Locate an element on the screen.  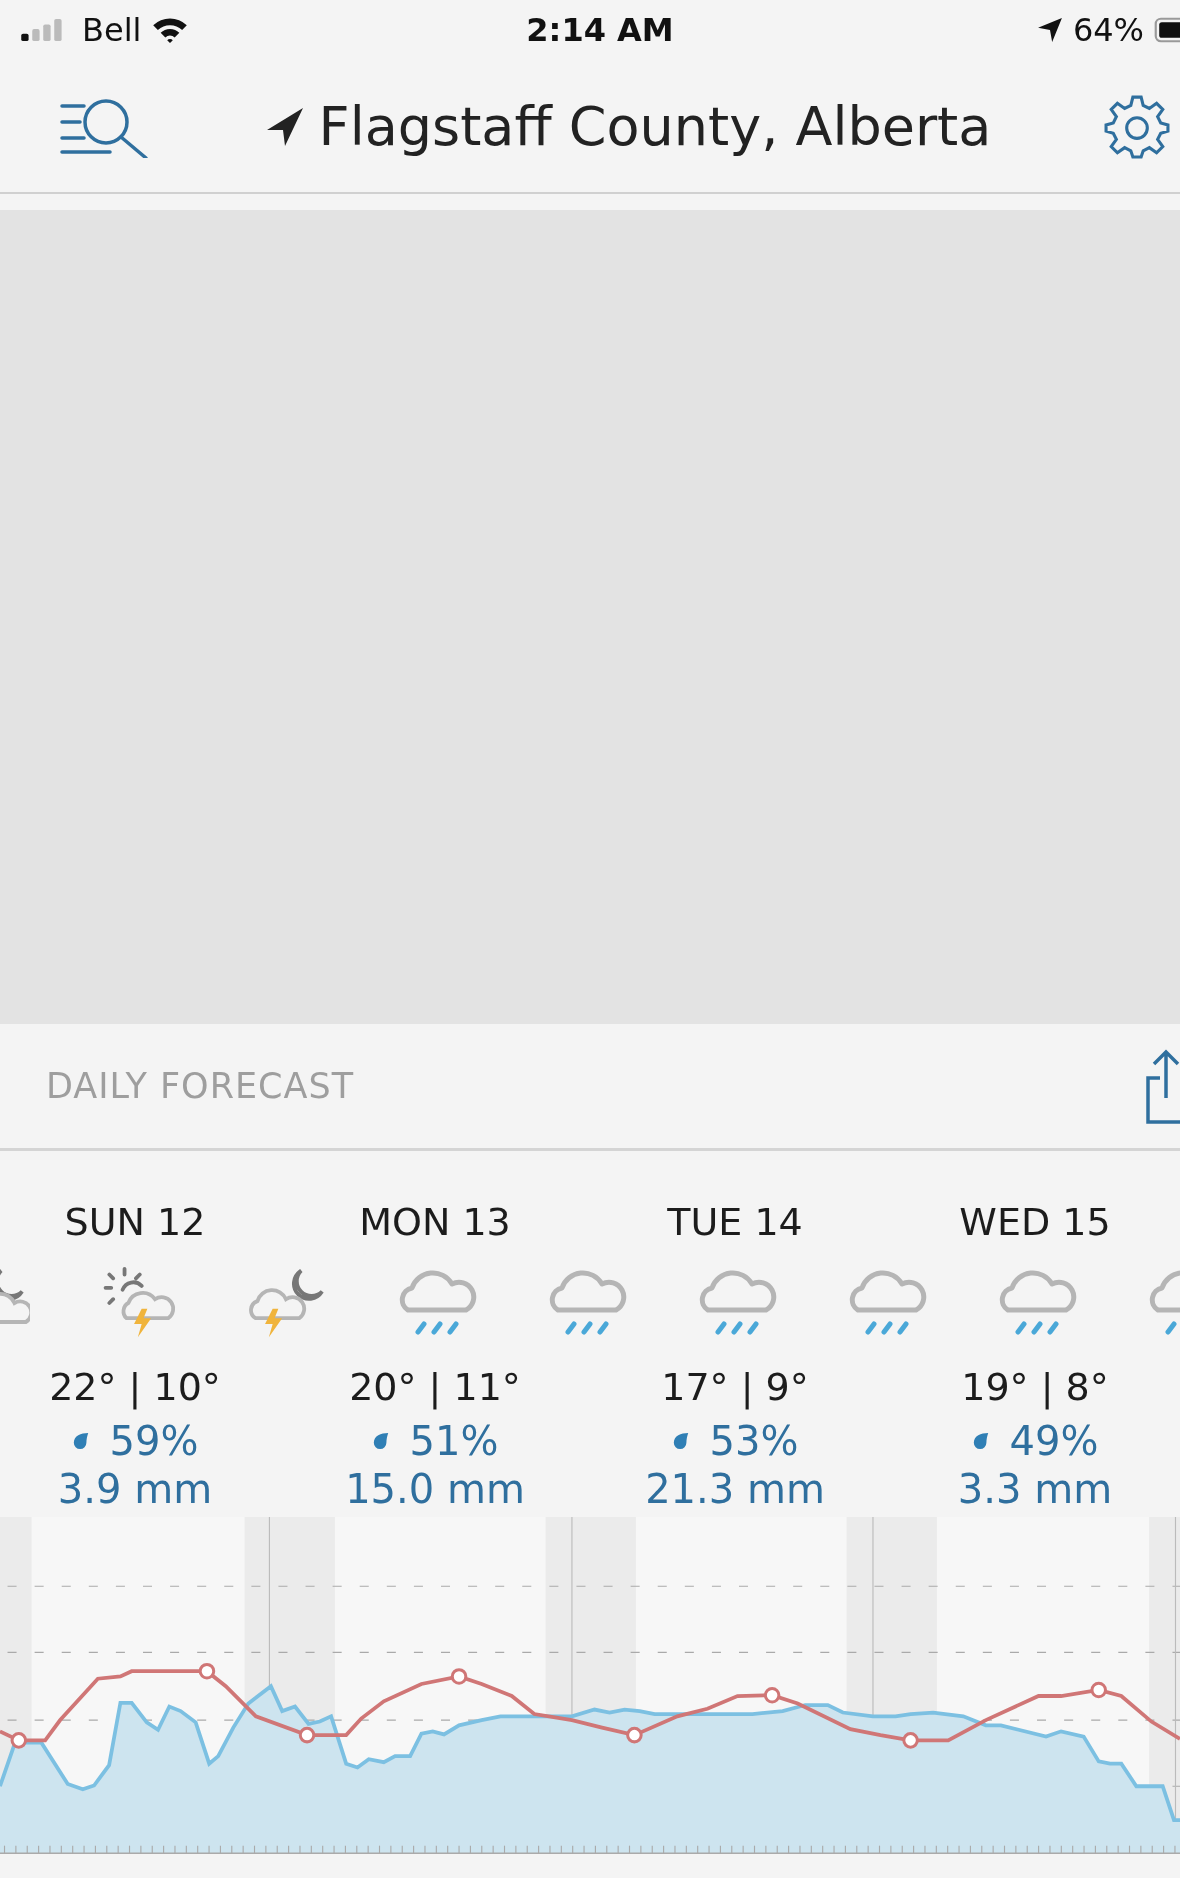
wifi-icon is located at coordinates (170, 30).